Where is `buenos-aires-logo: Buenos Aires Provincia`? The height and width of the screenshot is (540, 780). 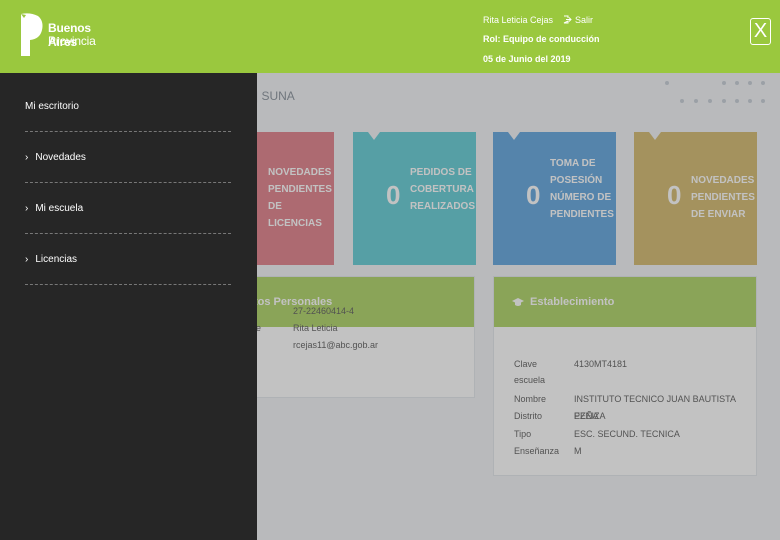
buenos-aires-logo: Buenos Aires Provincia is located at coordinates (68, 35).